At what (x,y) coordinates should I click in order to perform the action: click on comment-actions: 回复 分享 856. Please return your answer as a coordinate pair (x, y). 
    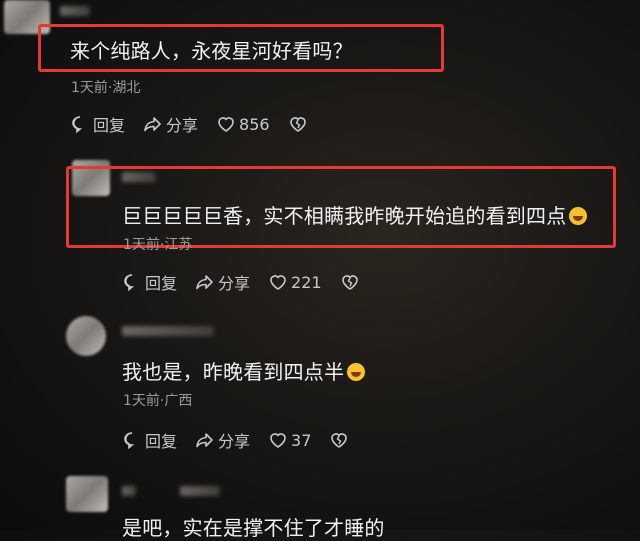
    Looking at the image, I should click on (199, 124).